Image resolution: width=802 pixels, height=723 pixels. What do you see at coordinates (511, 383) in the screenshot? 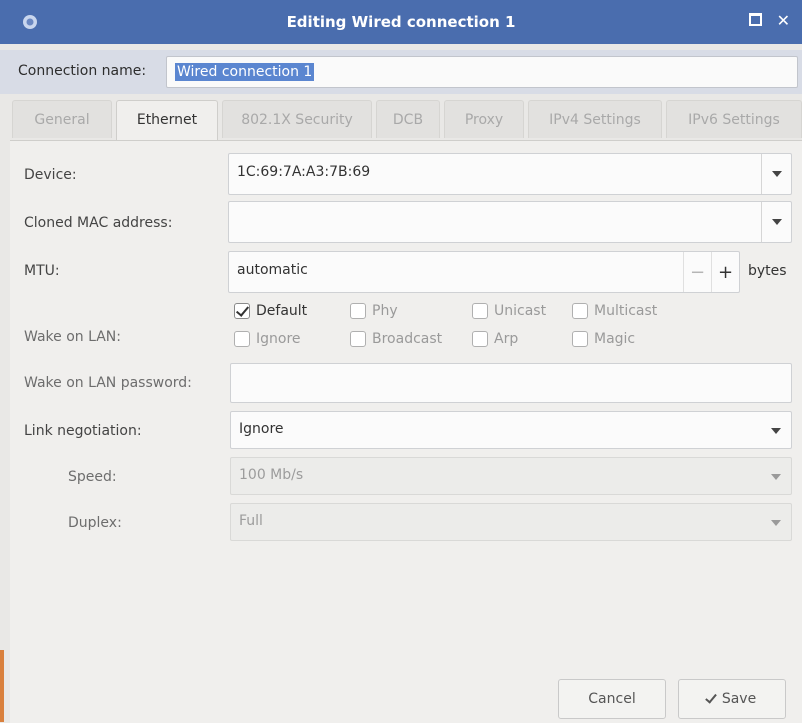
I see `wol-password-input` at bounding box center [511, 383].